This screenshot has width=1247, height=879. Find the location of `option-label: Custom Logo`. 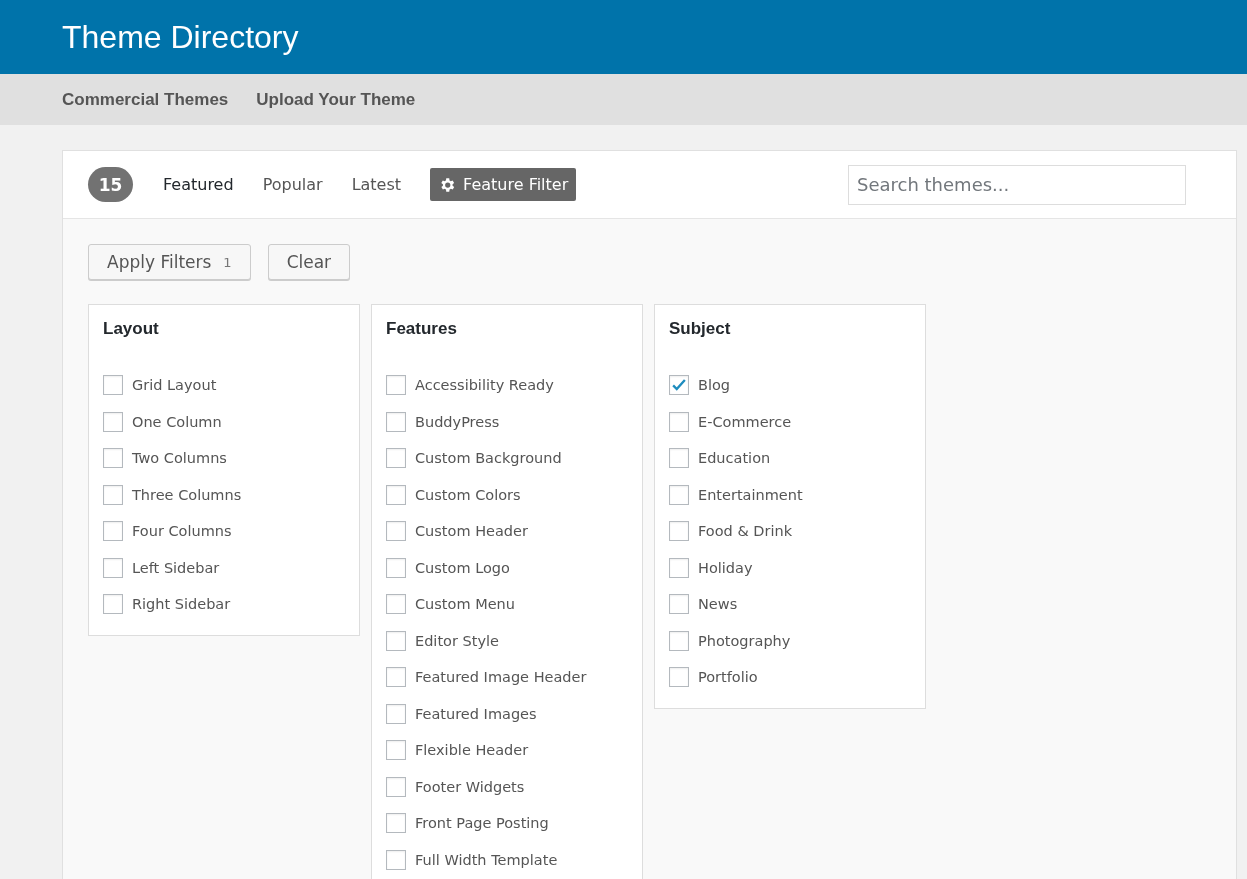

option-label: Custom Logo is located at coordinates (462, 567).